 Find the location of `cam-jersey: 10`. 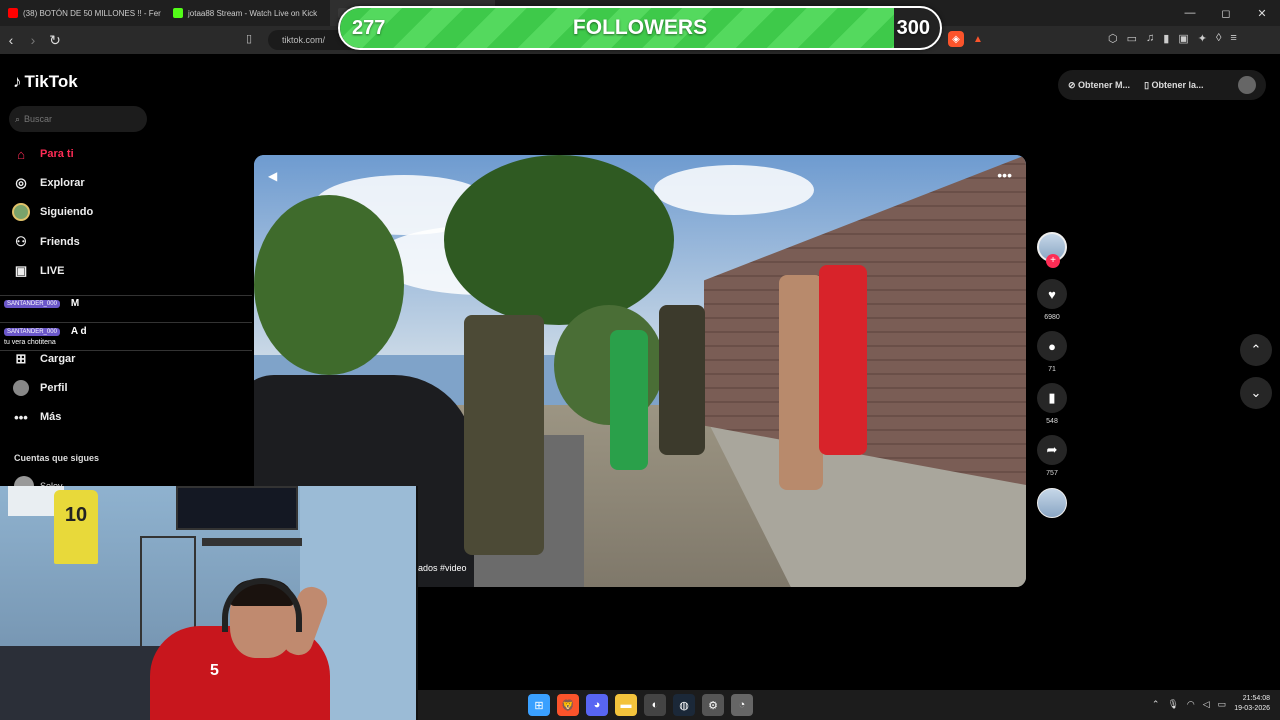

cam-jersey: 10 is located at coordinates (76, 527).